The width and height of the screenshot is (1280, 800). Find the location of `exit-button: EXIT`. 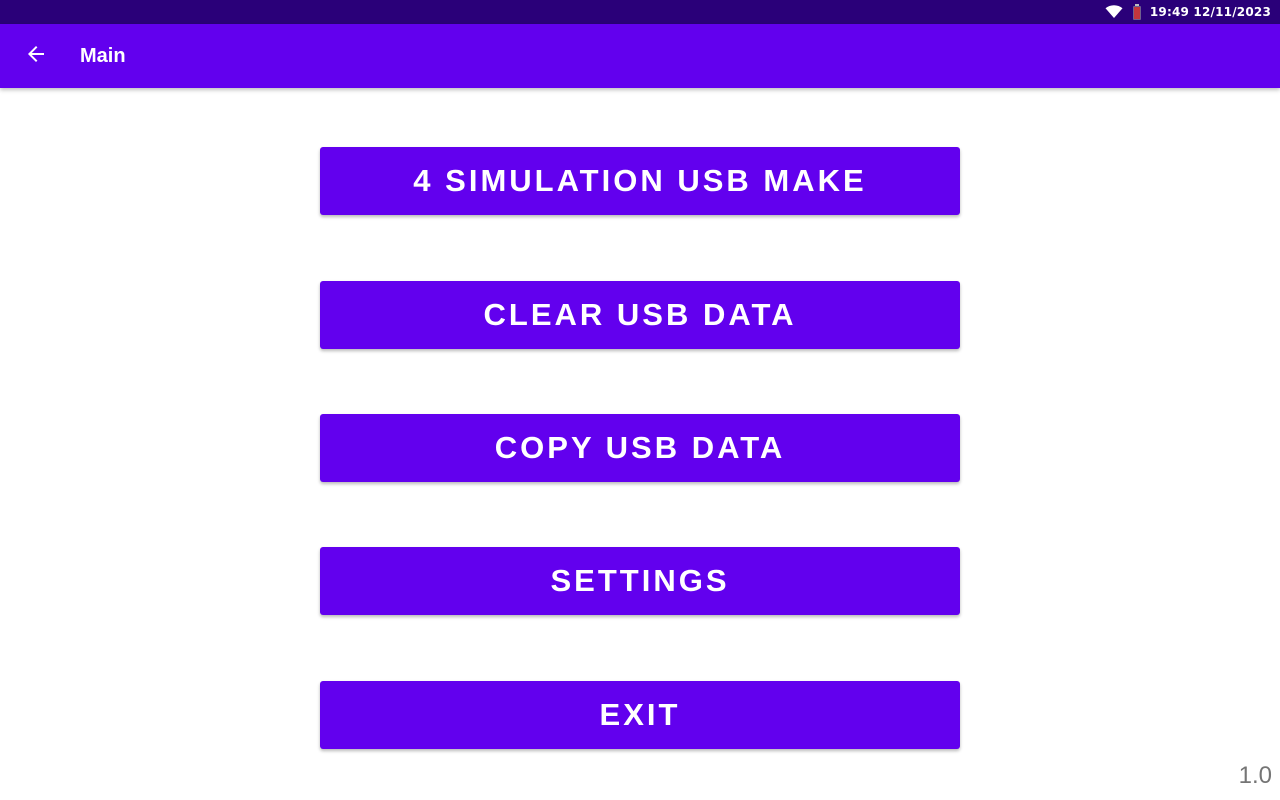

exit-button: EXIT is located at coordinates (640, 715).